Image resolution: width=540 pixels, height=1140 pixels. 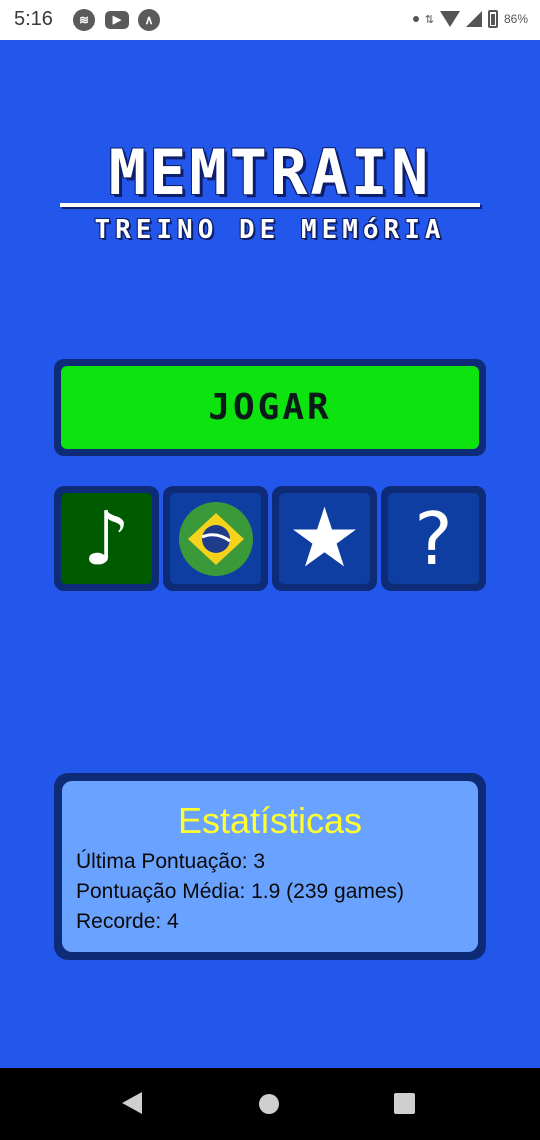 What do you see at coordinates (33, 19) in the screenshot?
I see `status-time: 5:16` at bounding box center [33, 19].